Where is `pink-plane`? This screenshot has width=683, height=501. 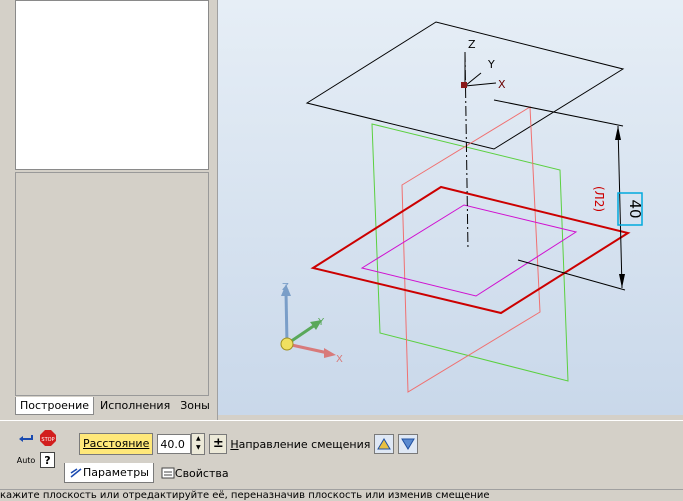 pink-plane is located at coordinates (471, 249).